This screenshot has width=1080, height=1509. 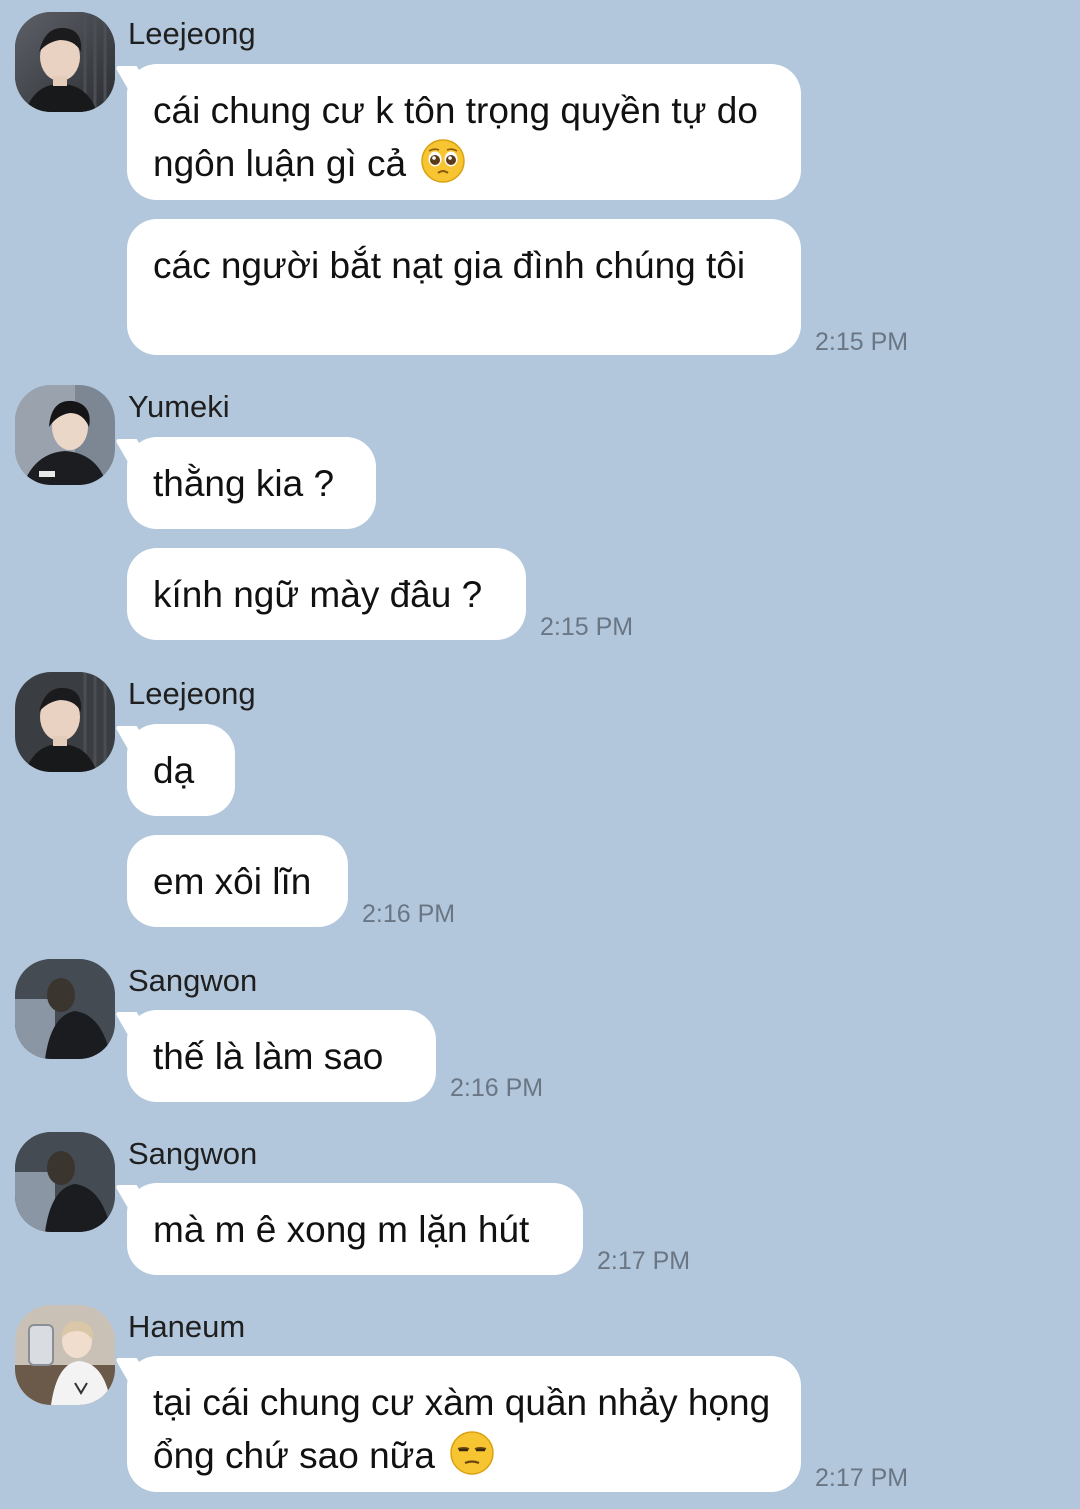 What do you see at coordinates (341, 1229) in the screenshot?
I see `message-text: mà m ê xong m lặn hút` at bounding box center [341, 1229].